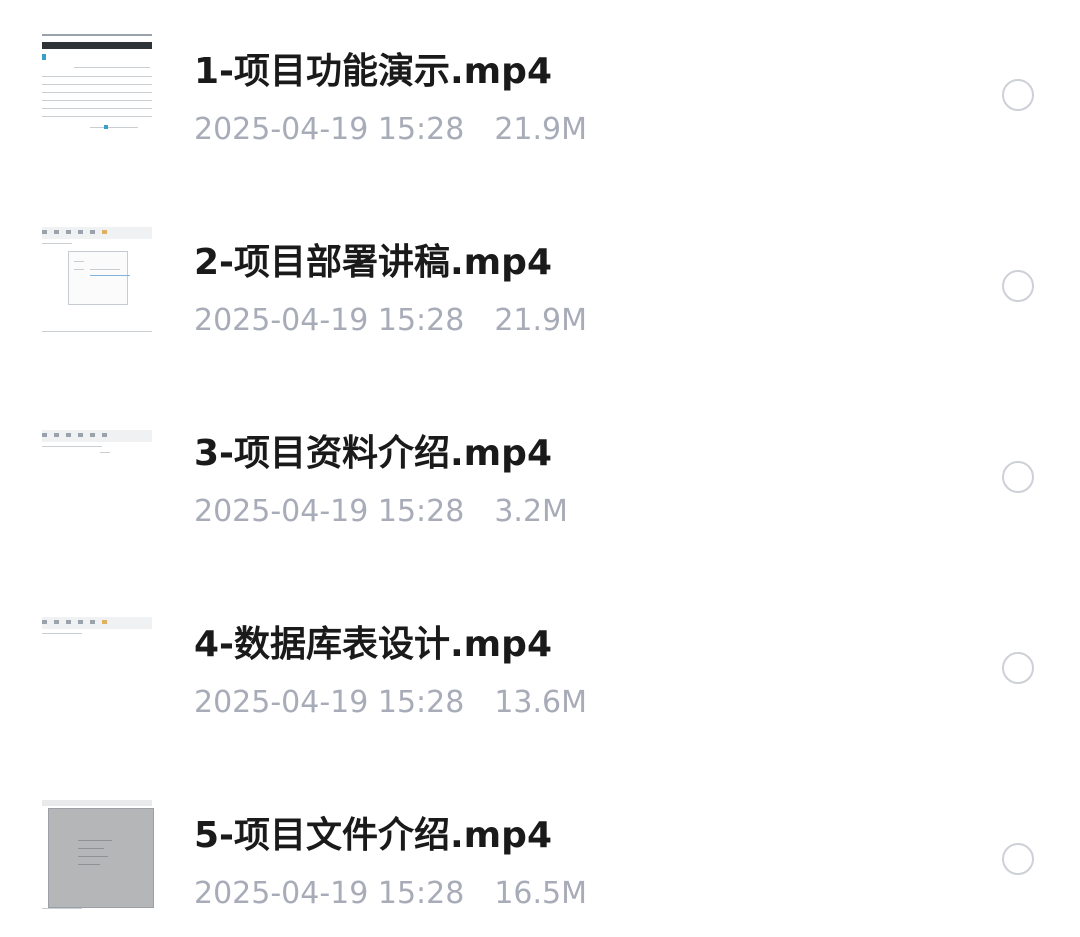 This screenshot has width=1080, height=937. What do you see at coordinates (373, 454) in the screenshot?
I see `file-name: 3-项目资料介绍.mp4` at bounding box center [373, 454].